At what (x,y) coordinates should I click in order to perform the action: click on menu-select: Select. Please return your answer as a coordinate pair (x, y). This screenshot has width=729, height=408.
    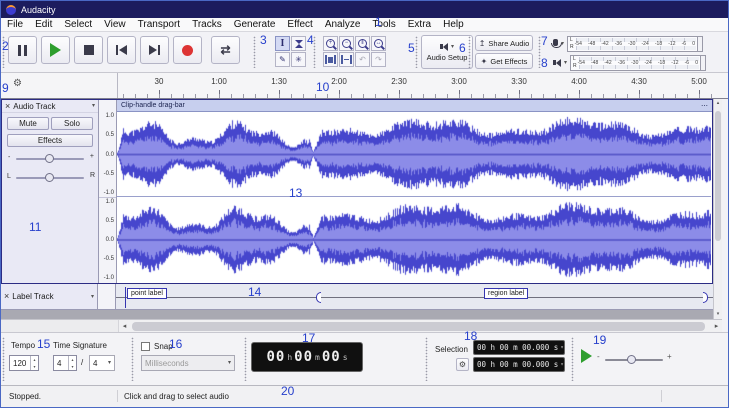
    Looking at the image, I should click on (78, 24).